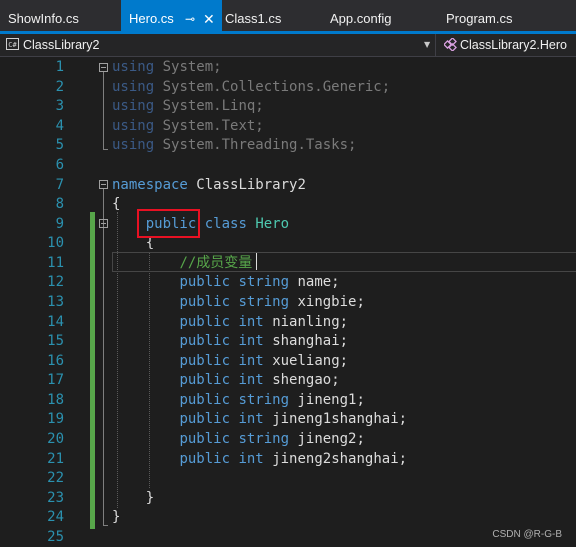  What do you see at coordinates (55, 419) in the screenshot?
I see `line-number: 19` at bounding box center [55, 419].